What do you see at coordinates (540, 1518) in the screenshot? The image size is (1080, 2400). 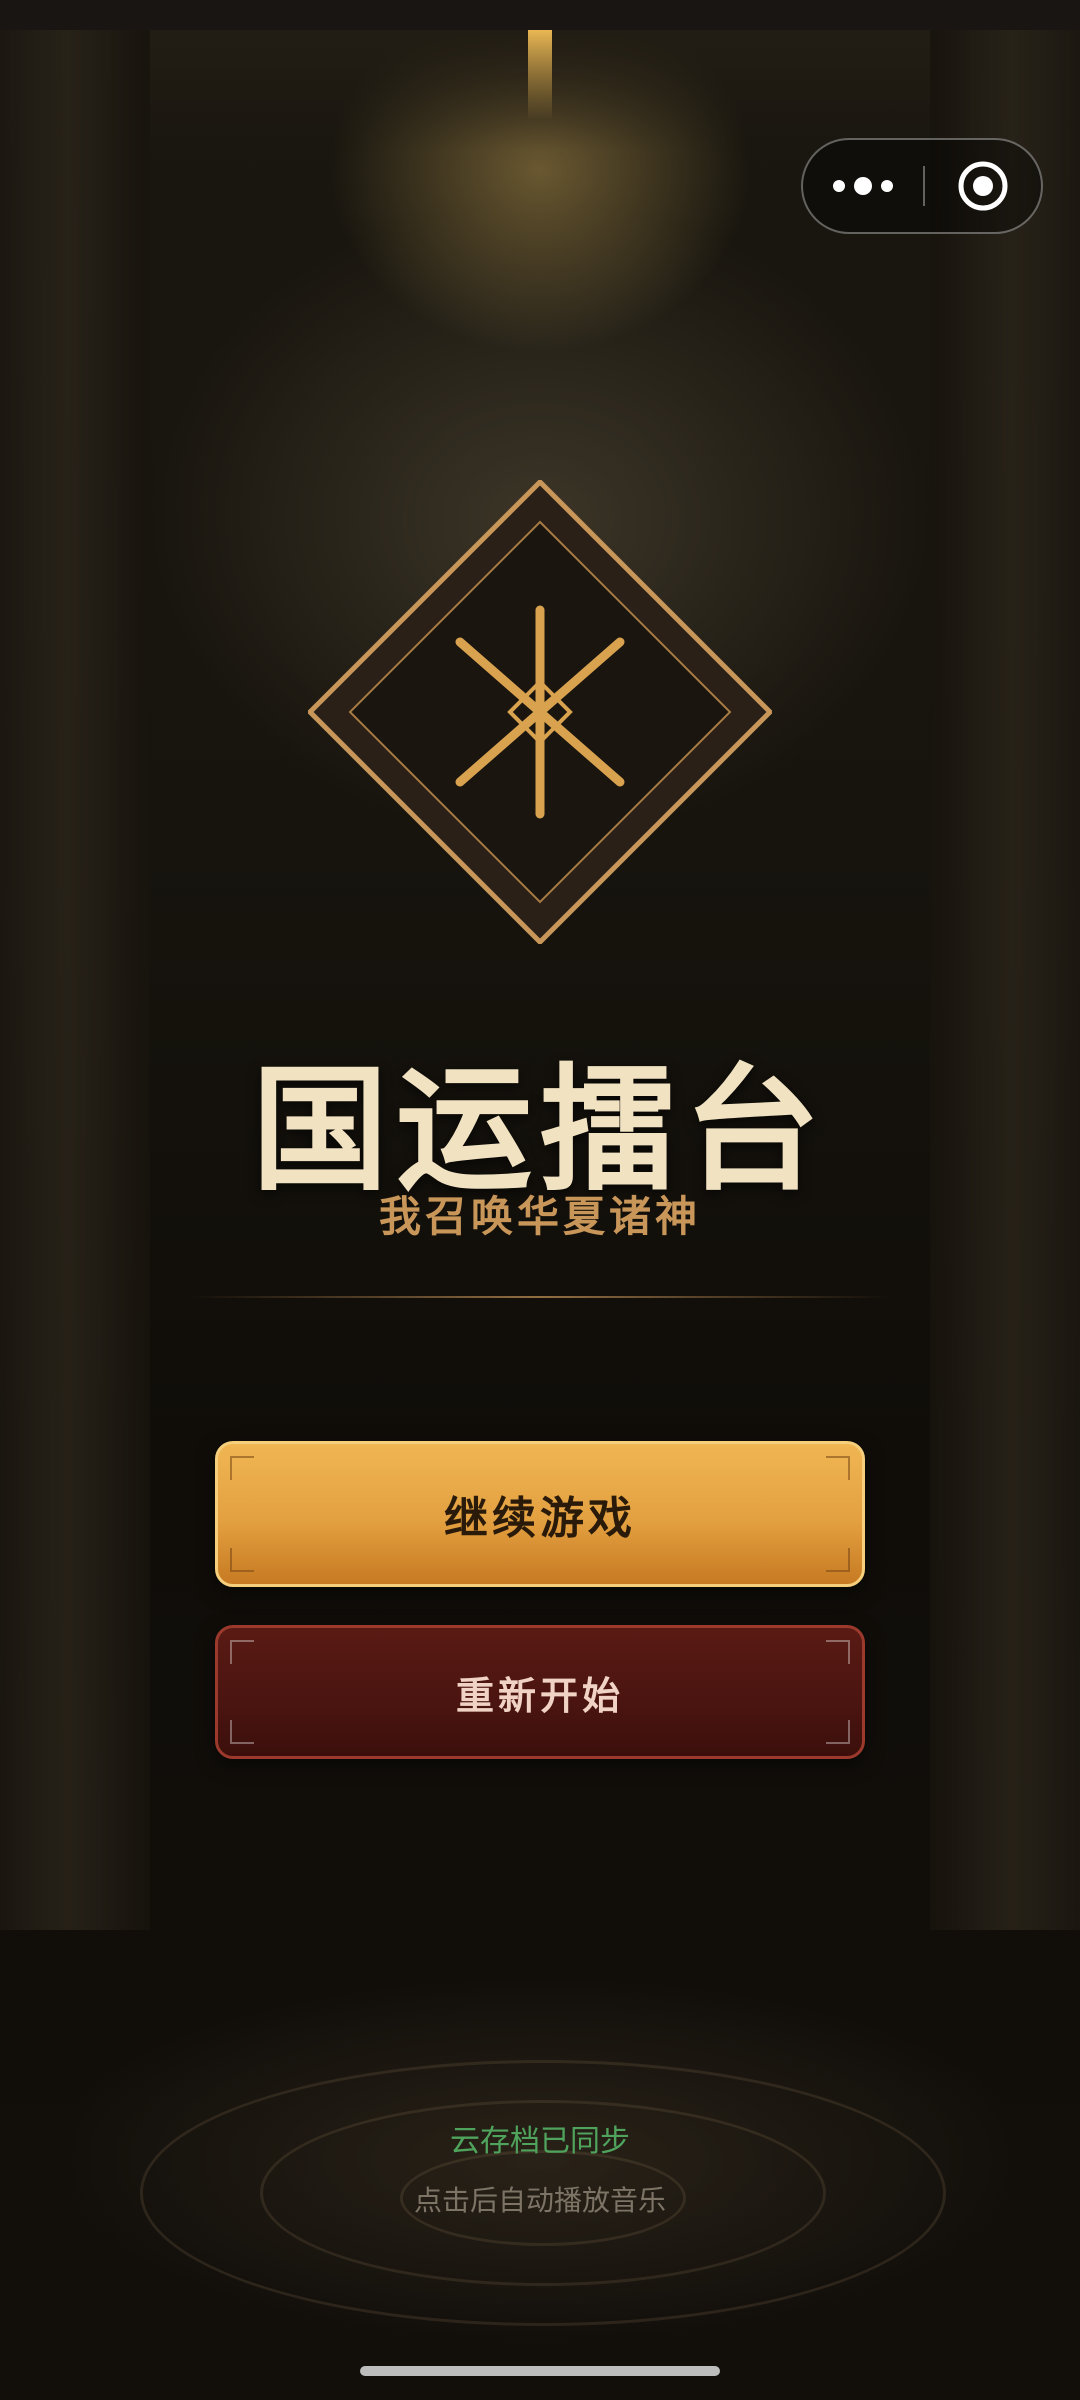 I see `continue-game-label: 继续游戏` at bounding box center [540, 1518].